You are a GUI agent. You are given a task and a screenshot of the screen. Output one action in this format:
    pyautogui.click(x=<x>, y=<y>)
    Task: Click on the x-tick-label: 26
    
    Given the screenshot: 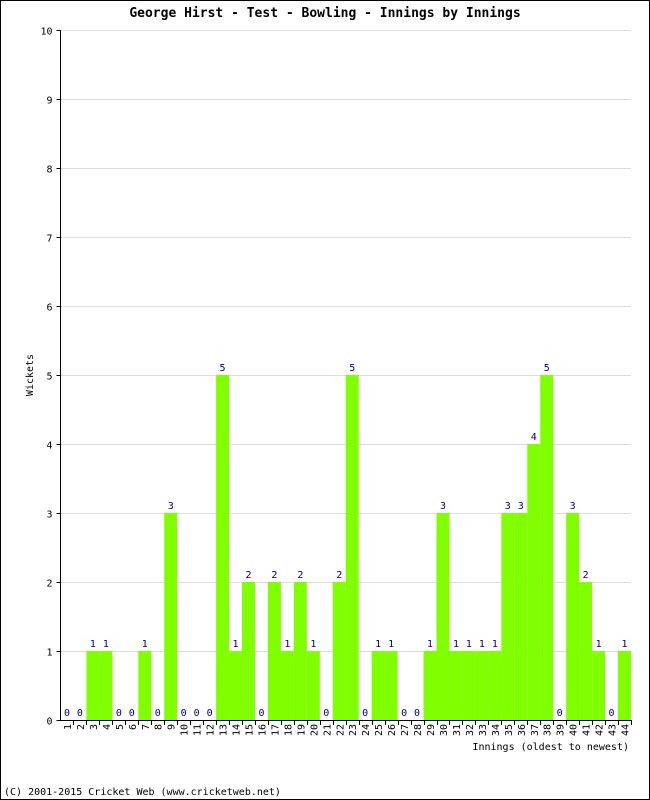 What is the action you would take?
    pyautogui.click(x=392, y=730)
    